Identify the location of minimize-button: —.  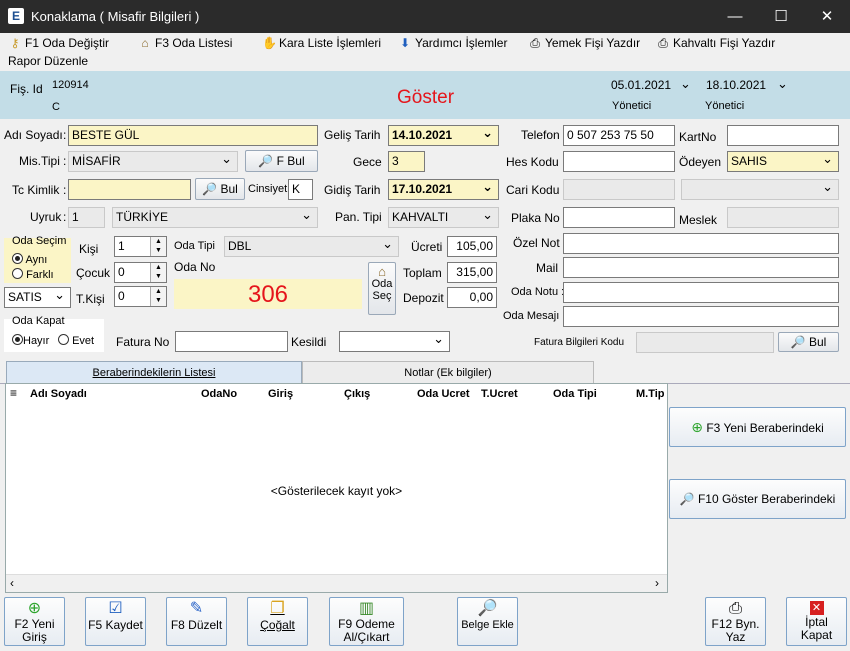
(735, 16).